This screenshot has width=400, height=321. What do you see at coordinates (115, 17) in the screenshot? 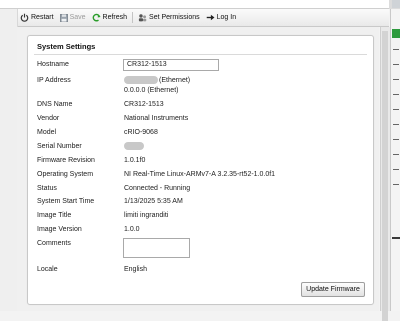
I see `refresh-label: Refresh` at bounding box center [115, 17].